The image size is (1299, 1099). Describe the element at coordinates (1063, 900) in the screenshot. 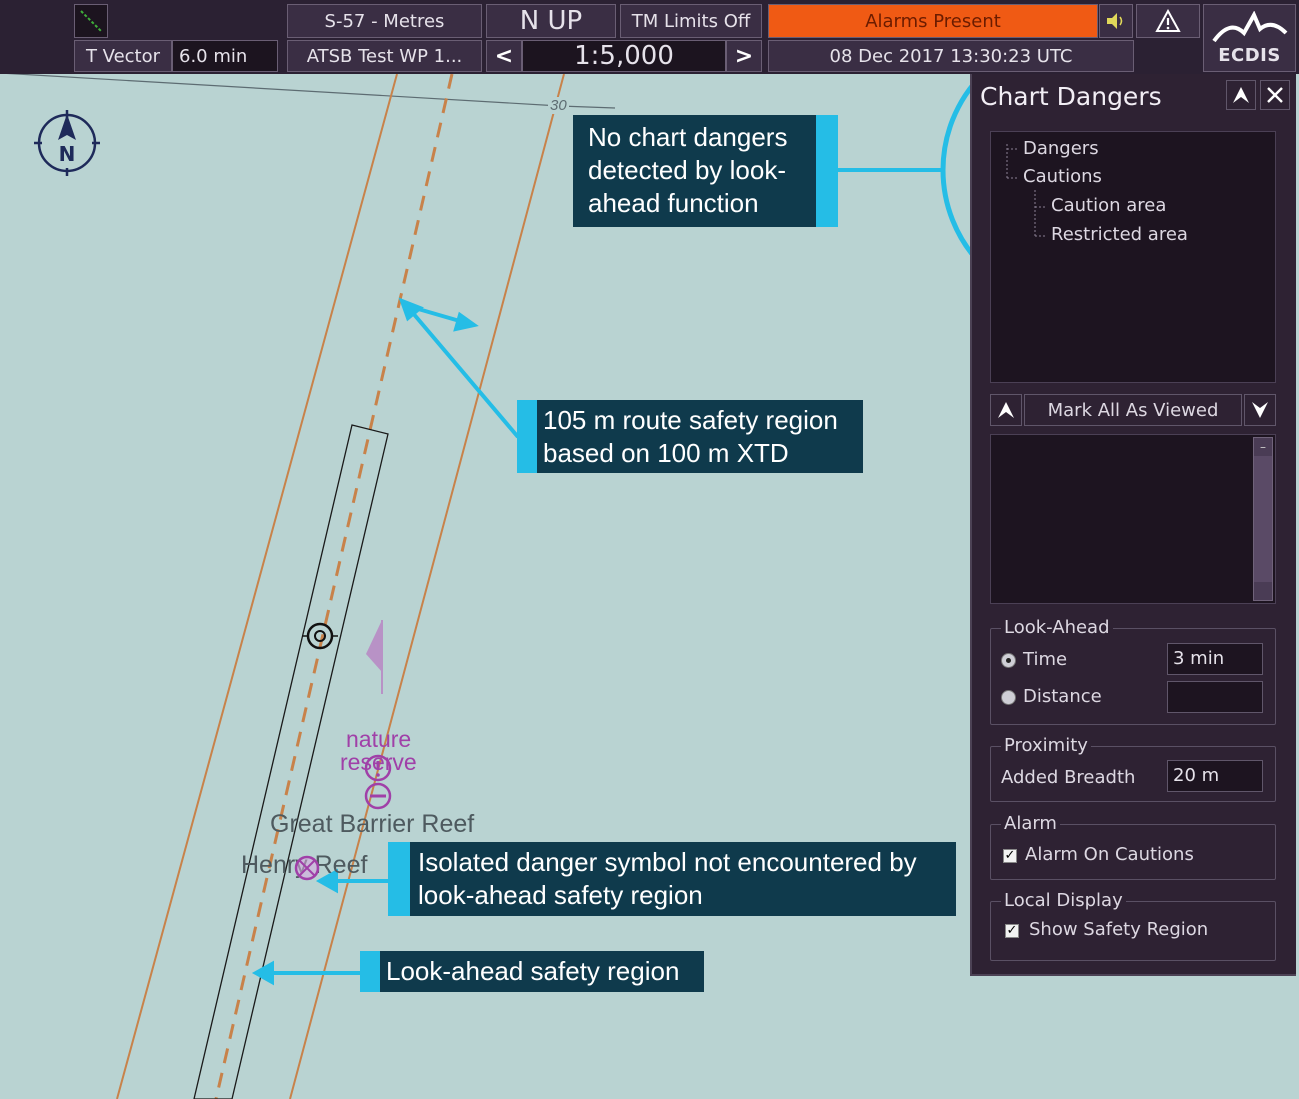

I see `local-display-legend: Local Display` at that location.